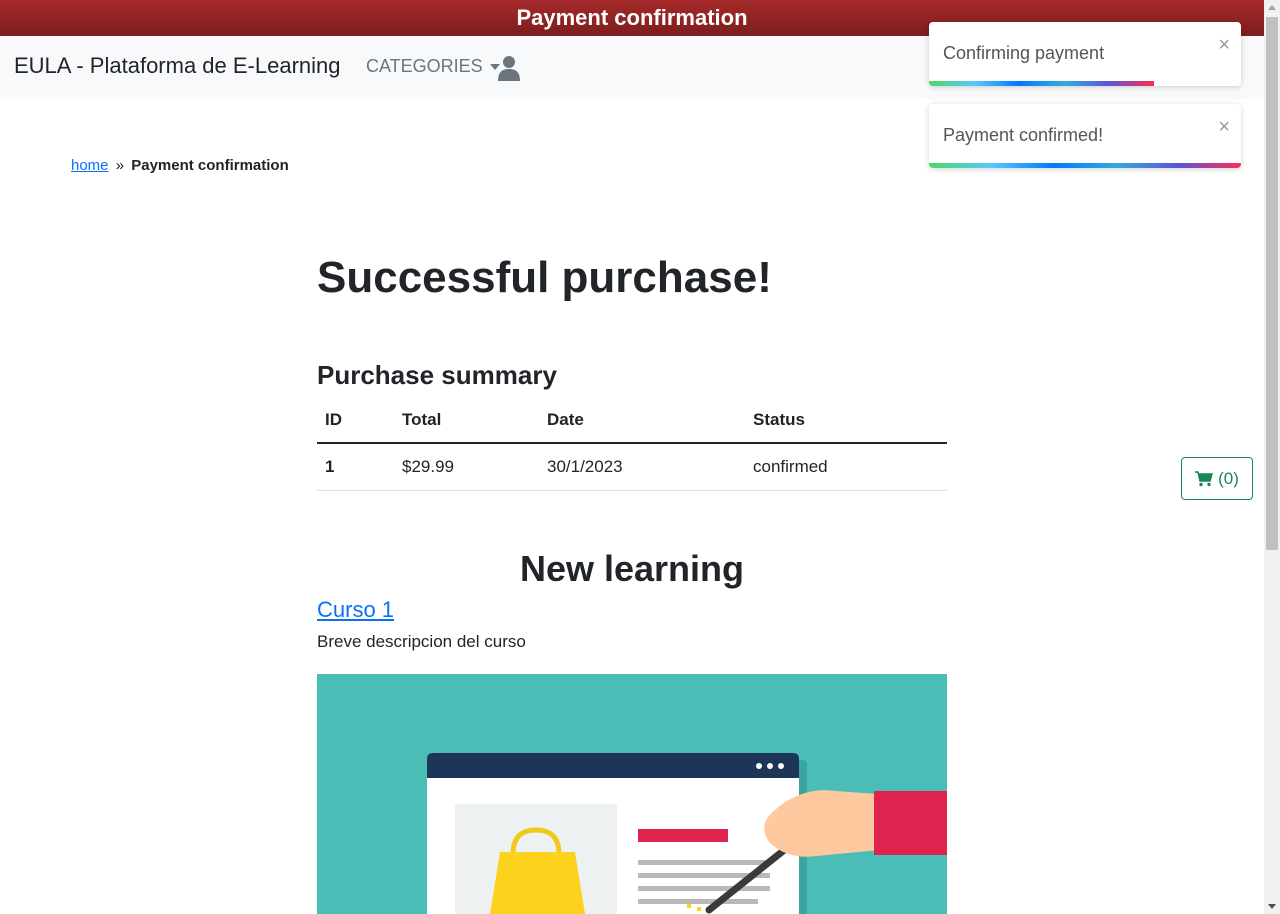 This screenshot has width=1280, height=914. What do you see at coordinates (355, 467) in the screenshot?
I see `cell-id: 1` at bounding box center [355, 467].